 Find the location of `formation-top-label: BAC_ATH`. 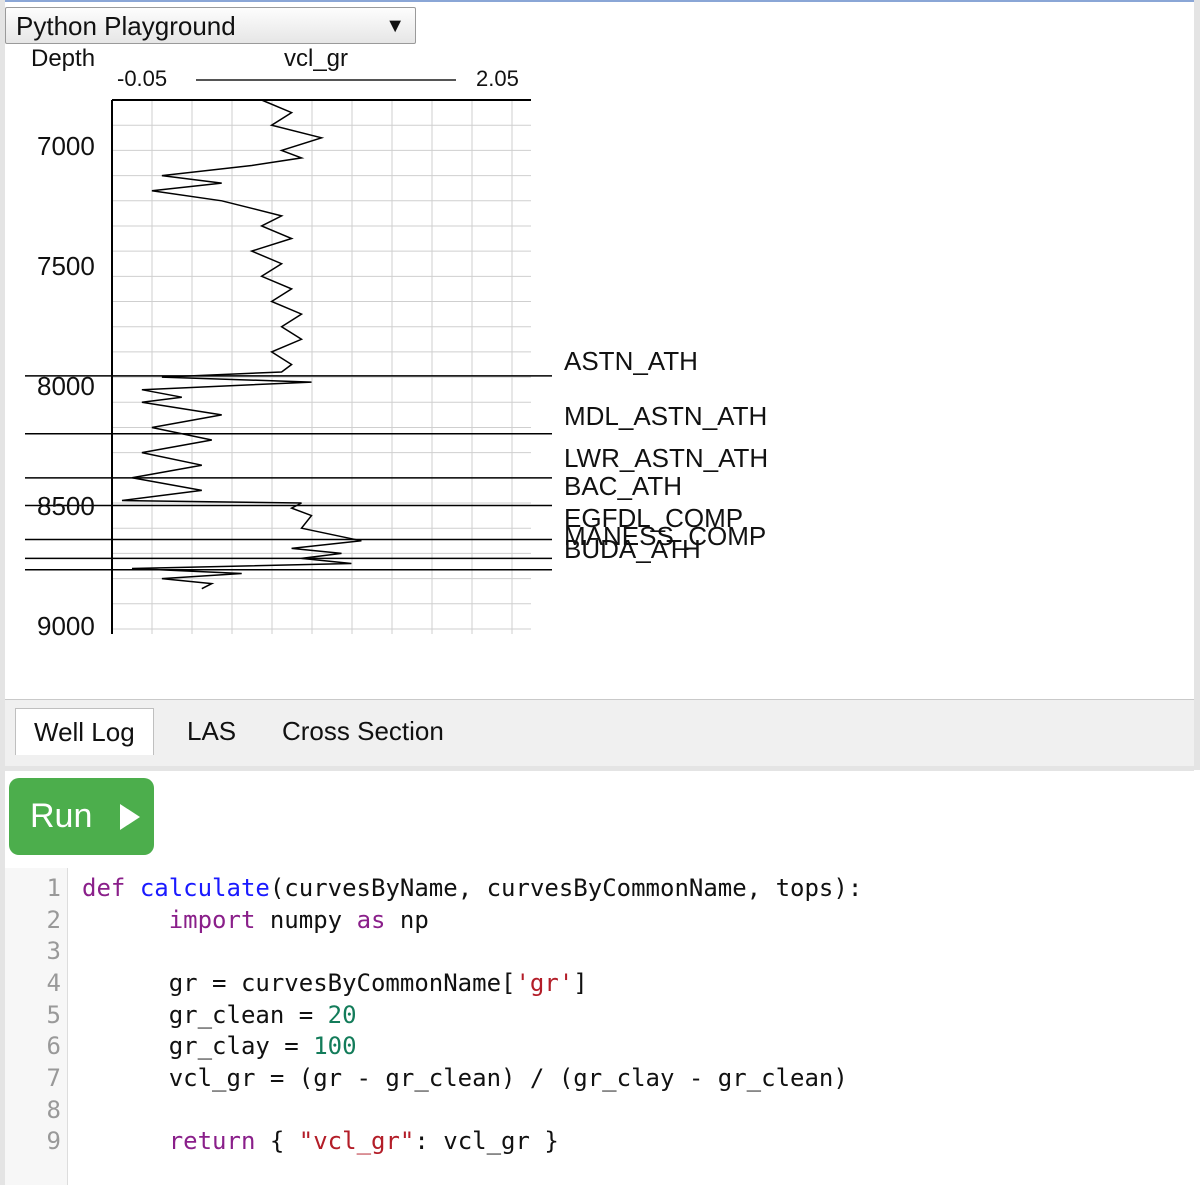

formation-top-label: BAC_ATH is located at coordinates (623, 486).